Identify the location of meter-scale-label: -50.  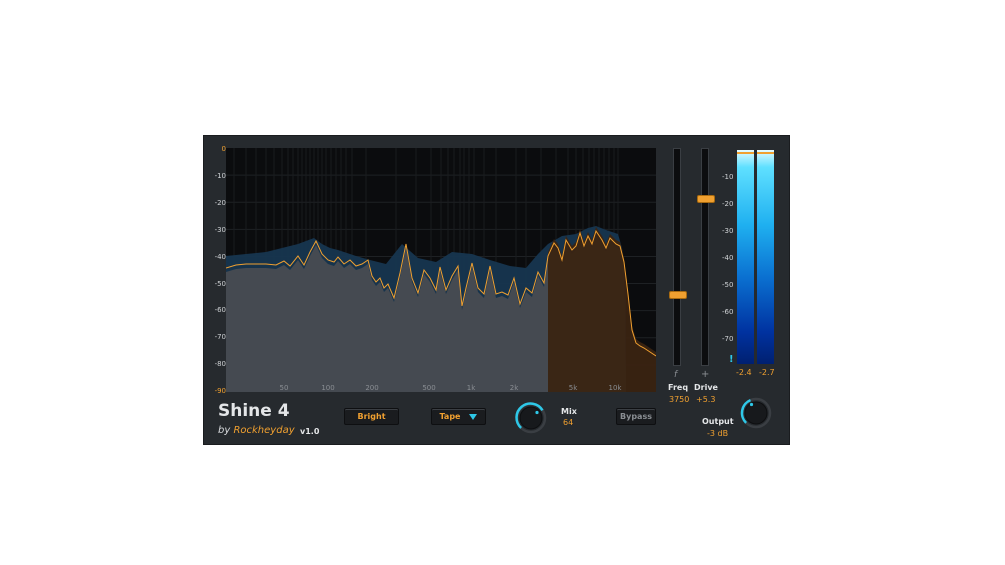
(728, 284).